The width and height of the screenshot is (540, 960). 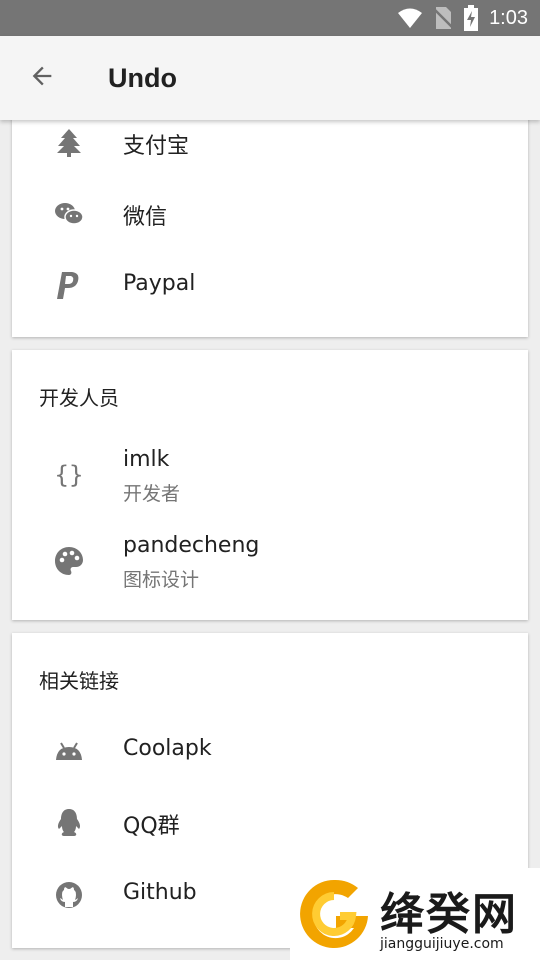 What do you see at coordinates (449, 914) in the screenshot?
I see `watermark-name: 绛癸网` at bounding box center [449, 914].